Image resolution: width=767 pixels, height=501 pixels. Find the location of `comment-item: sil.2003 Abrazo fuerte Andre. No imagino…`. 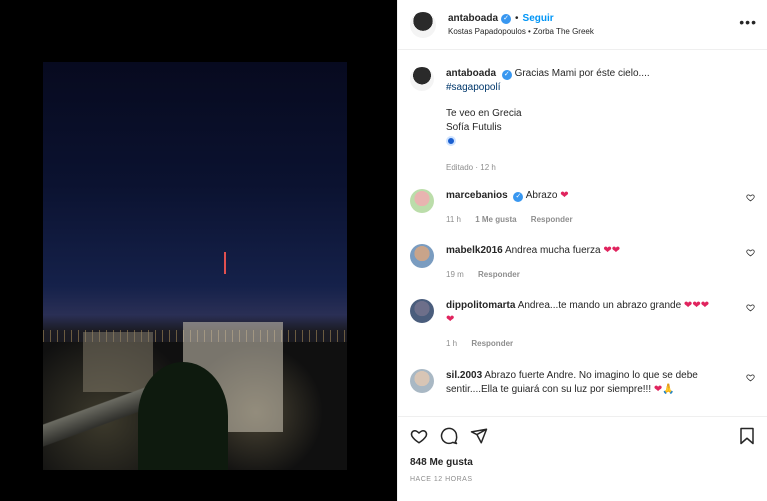

comment-item: sil.2003 Abrazo fuerte Andre. No imagino… is located at coordinates (582, 383).